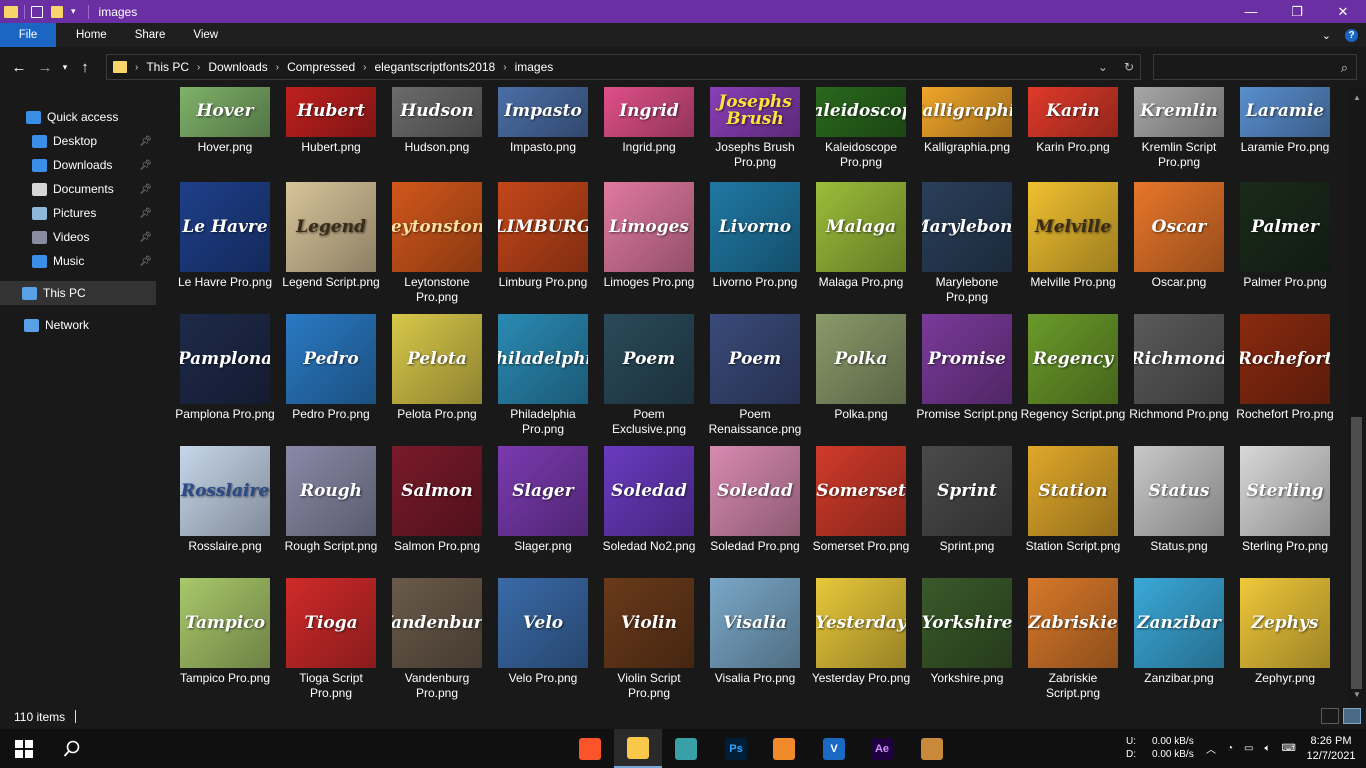  What do you see at coordinates (437, 147) in the screenshot?
I see `file-name: Hudson.png` at bounding box center [437, 147].